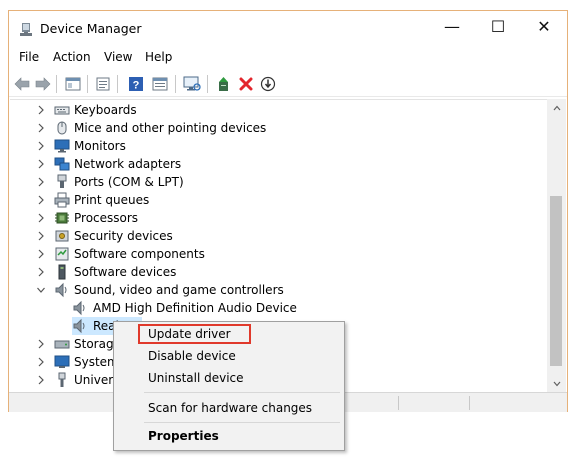 Image resolution: width=577 pixels, height=466 pixels. What do you see at coordinates (196, 378) in the screenshot?
I see `menu-item-uninstall-device: Uninstall device` at bounding box center [196, 378].